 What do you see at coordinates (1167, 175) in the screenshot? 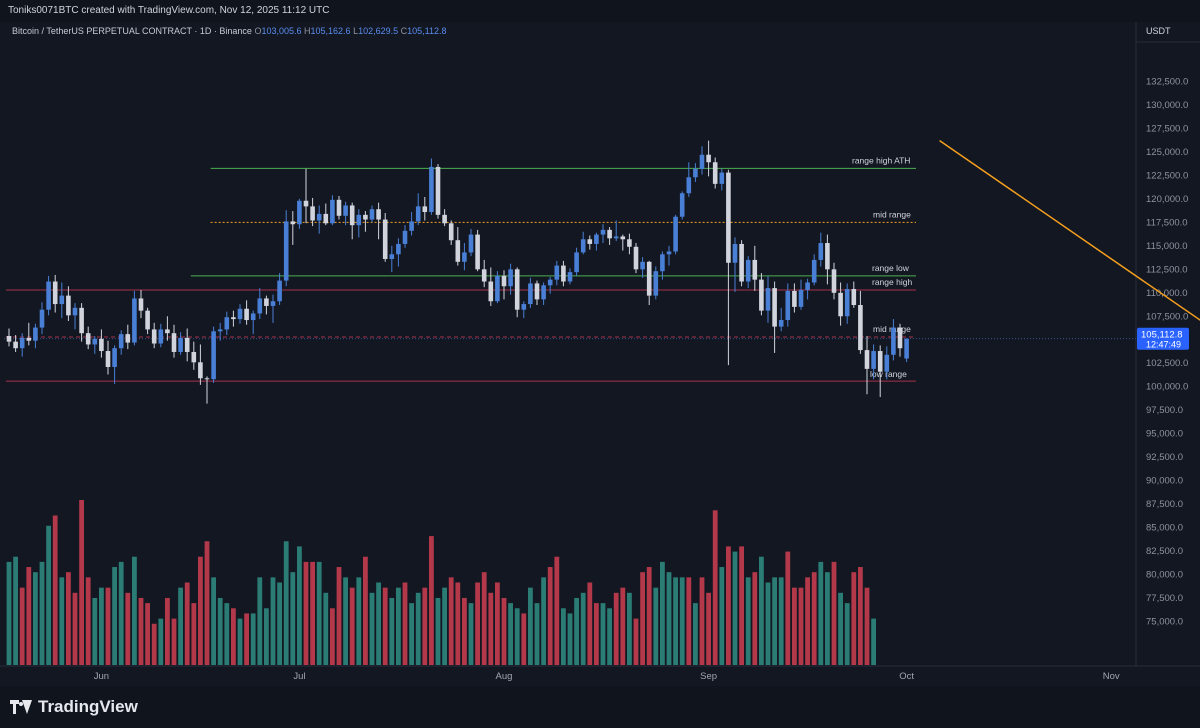
I see `y-tick-label: 122,500.0` at bounding box center [1167, 175].